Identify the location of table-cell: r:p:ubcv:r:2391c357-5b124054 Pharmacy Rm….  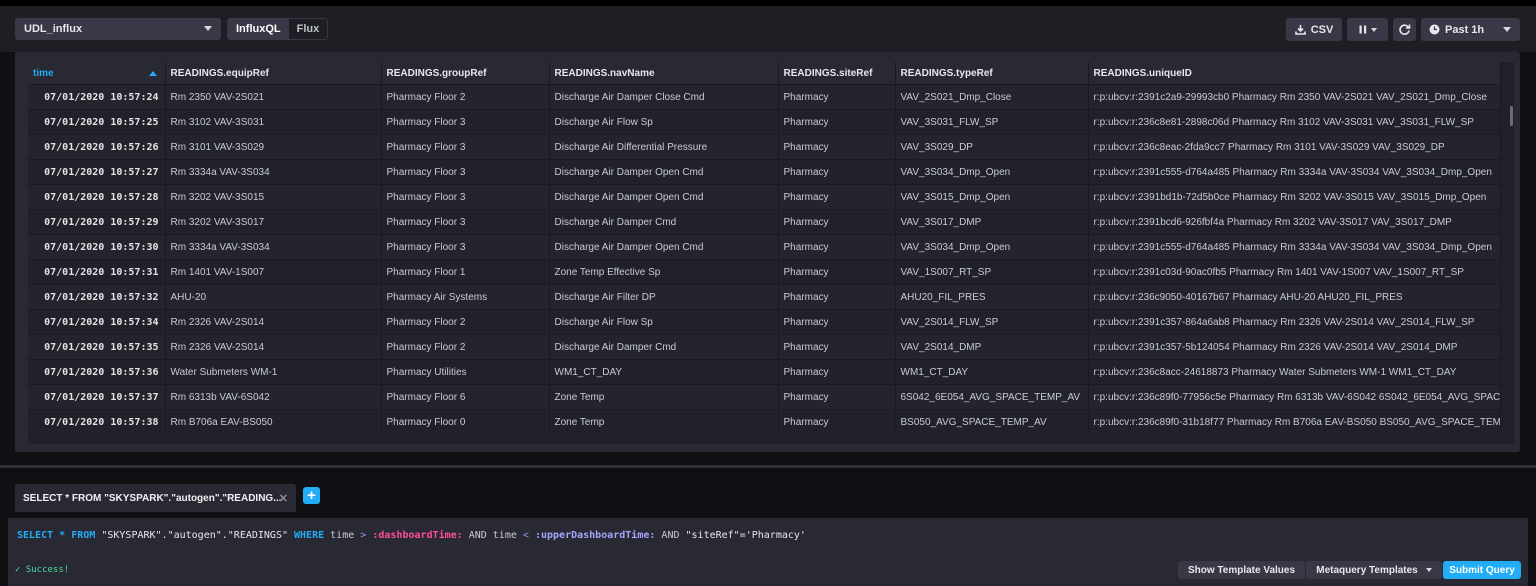
(1294, 347).